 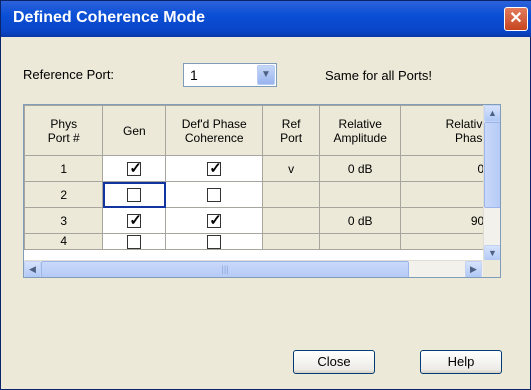 I want to click on ref-port-cell: v, so click(x=291, y=168).